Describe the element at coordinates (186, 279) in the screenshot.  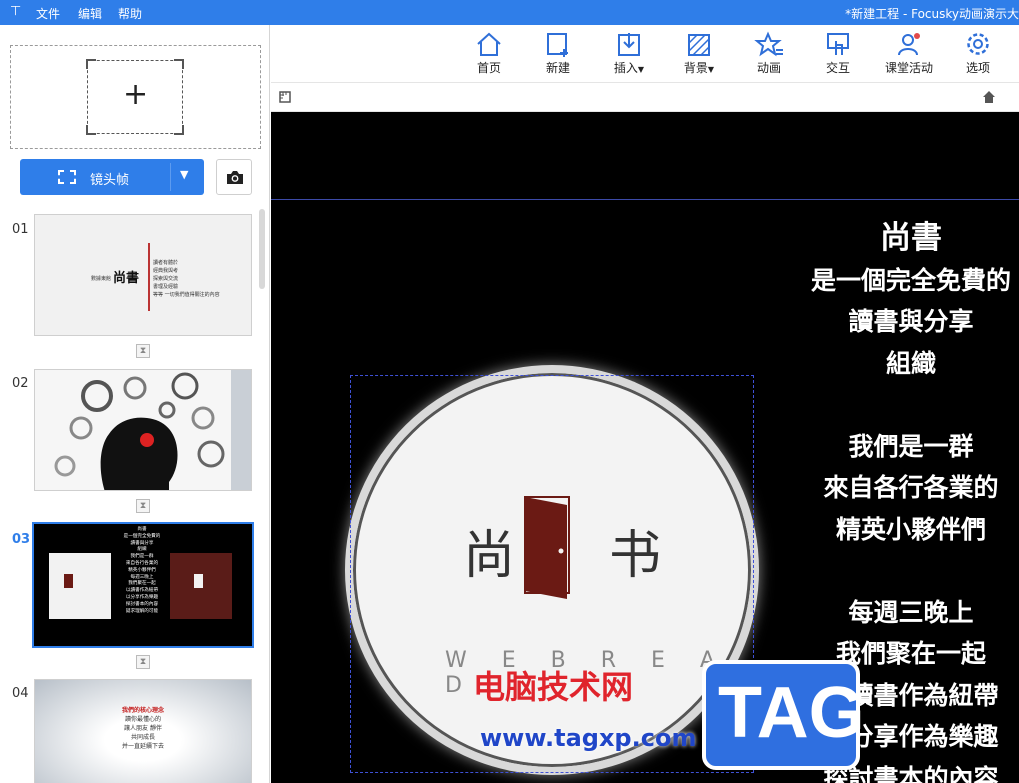
I see `thumb-lines: 讀者有體於 經典我與考 探索與交流 書理及經驗 等等 一切我們值得關注的內容` at that location.